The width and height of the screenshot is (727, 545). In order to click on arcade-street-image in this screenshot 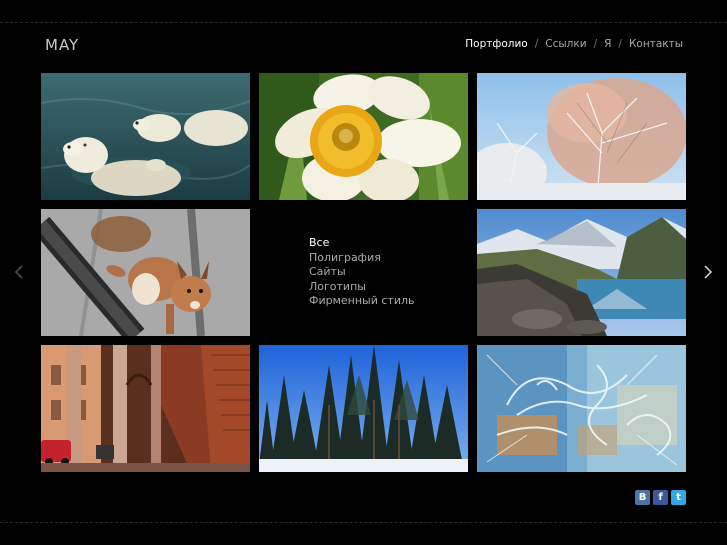, I will do `click(145, 408)`.